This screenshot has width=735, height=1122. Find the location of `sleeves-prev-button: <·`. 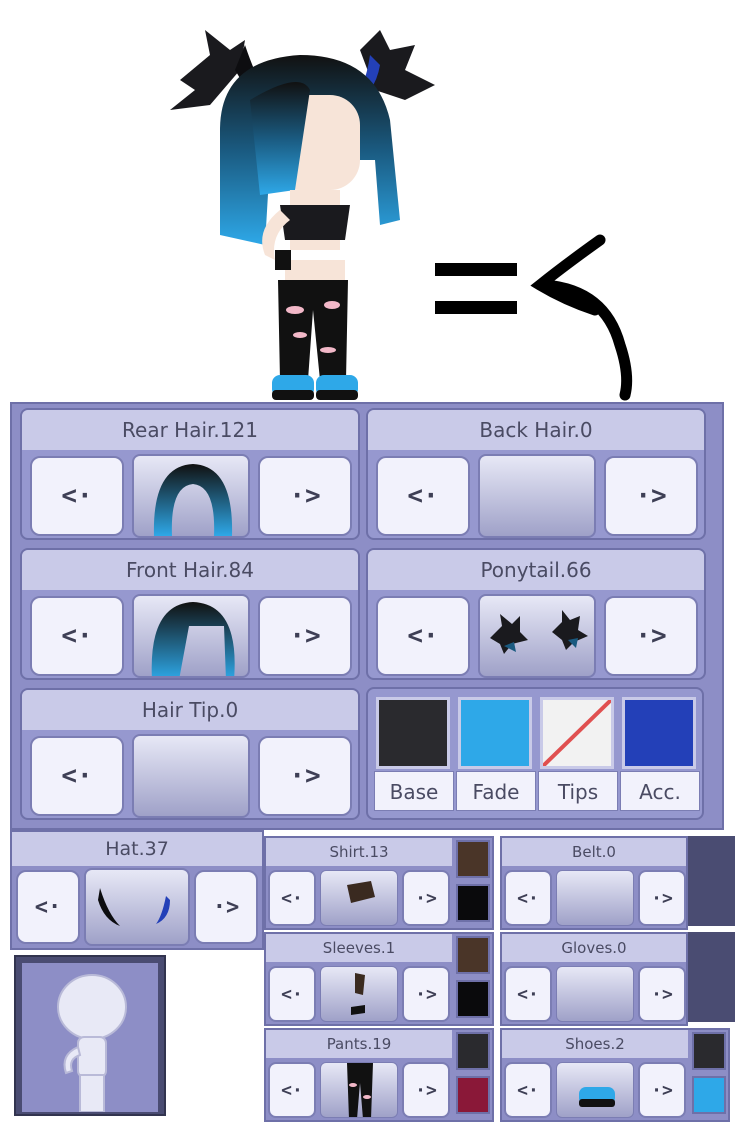

sleeves-prev-button: <· is located at coordinates (292, 994).